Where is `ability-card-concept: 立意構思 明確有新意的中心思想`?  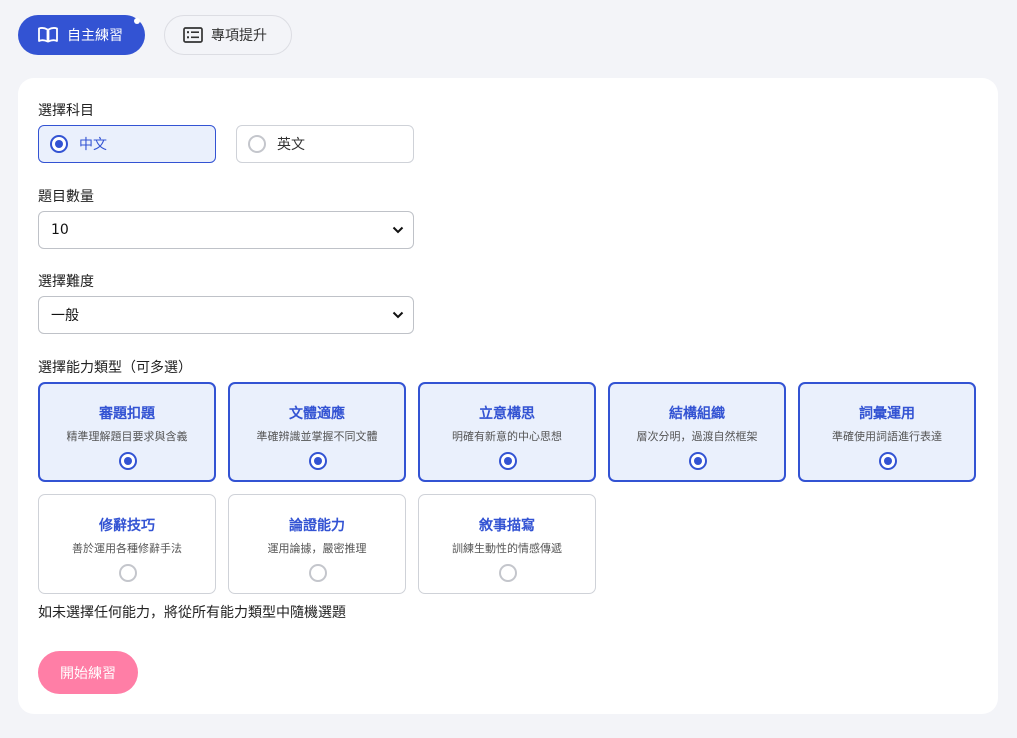
ability-card-concept: 立意構思 明確有新意的中心思想 is located at coordinates (507, 432).